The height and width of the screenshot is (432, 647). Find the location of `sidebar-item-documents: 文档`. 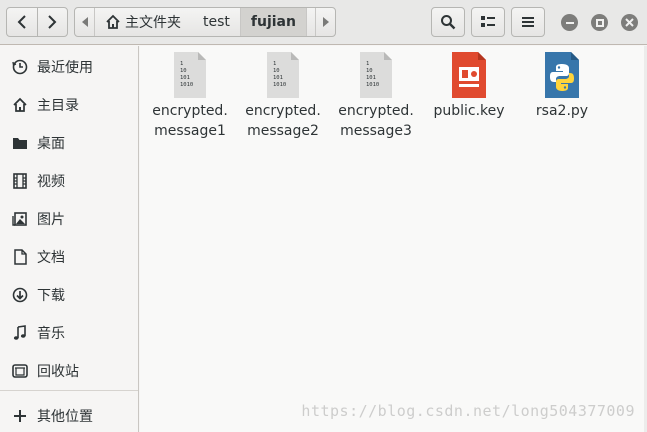

sidebar-item-documents: 文档 is located at coordinates (69, 257).